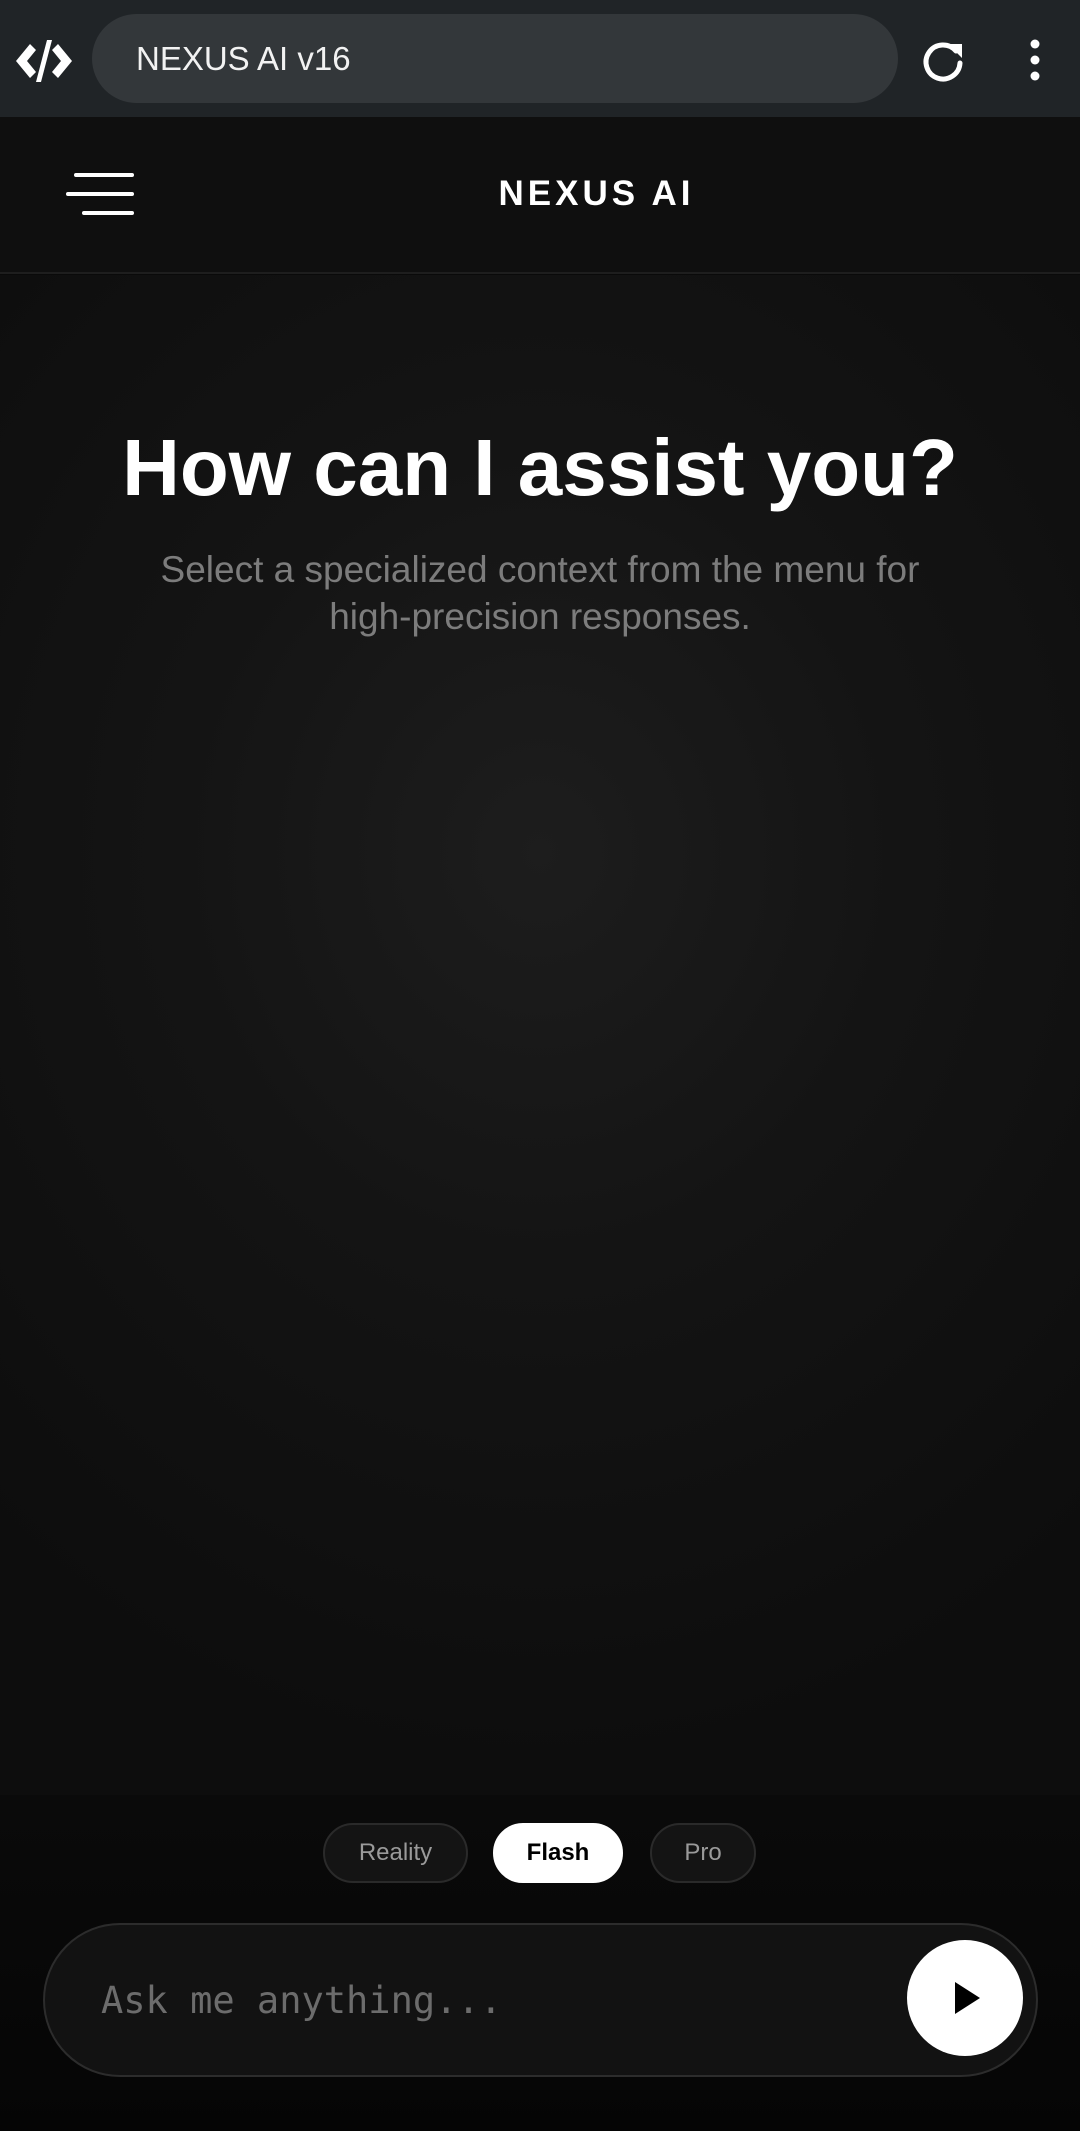 The height and width of the screenshot is (2131, 1080). I want to click on hero-title: How can I assist you?, so click(540, 467).